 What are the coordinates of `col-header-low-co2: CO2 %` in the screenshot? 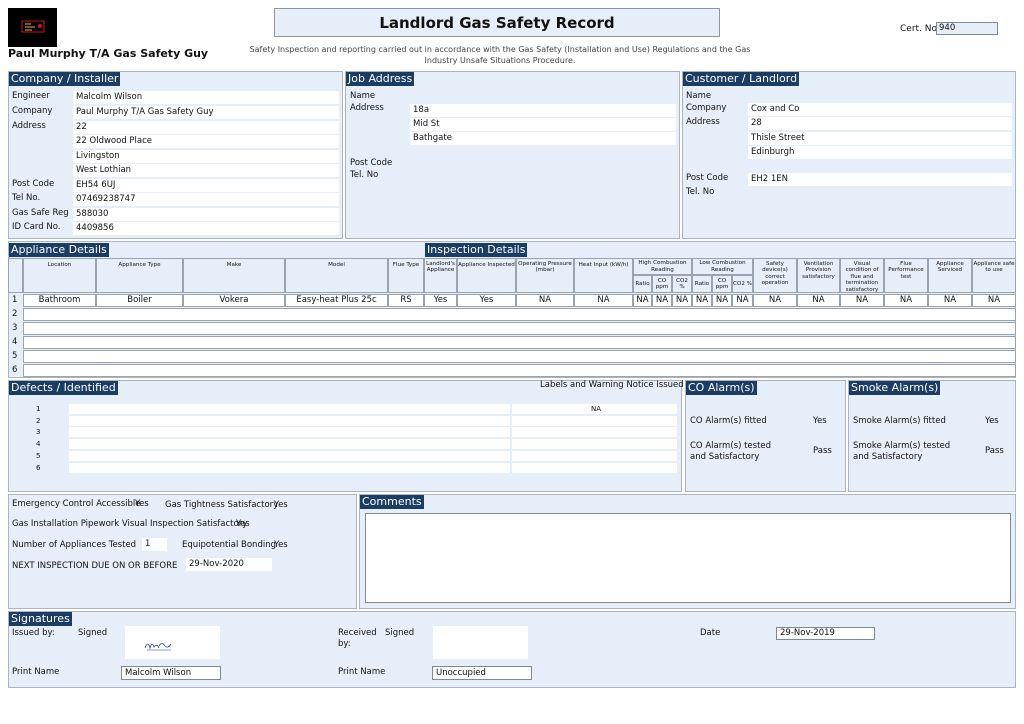 It's located at (742, 284).